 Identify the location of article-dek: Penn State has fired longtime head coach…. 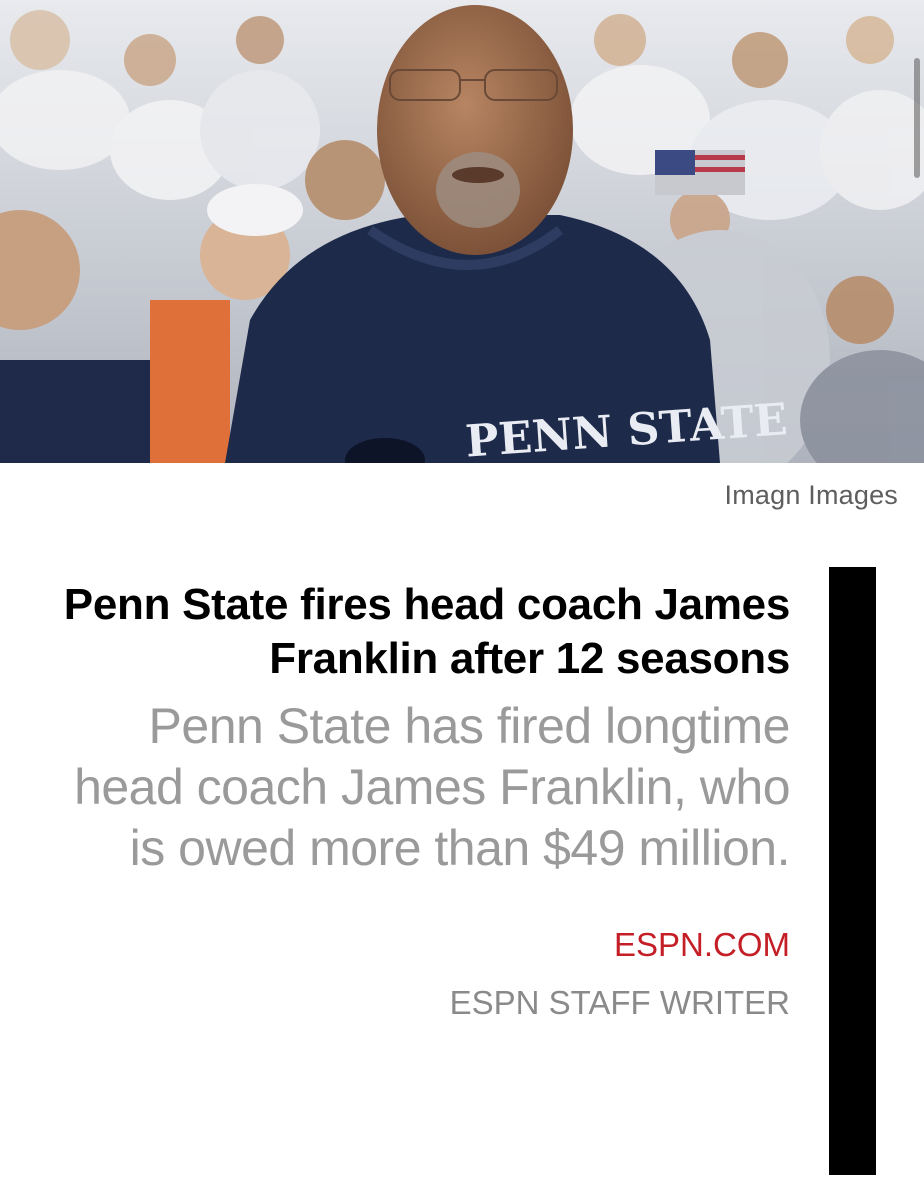
(432, 787).